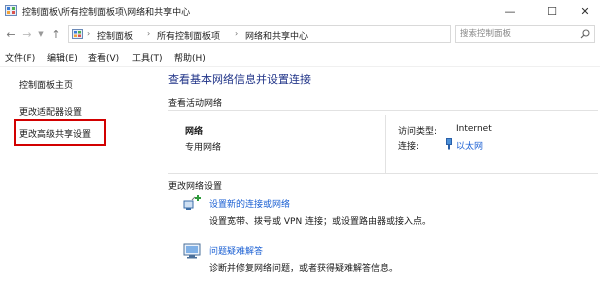 The width and height of the screenshot is (600, 302). I want to click on troubleshoot-icon, so click(192, 251).